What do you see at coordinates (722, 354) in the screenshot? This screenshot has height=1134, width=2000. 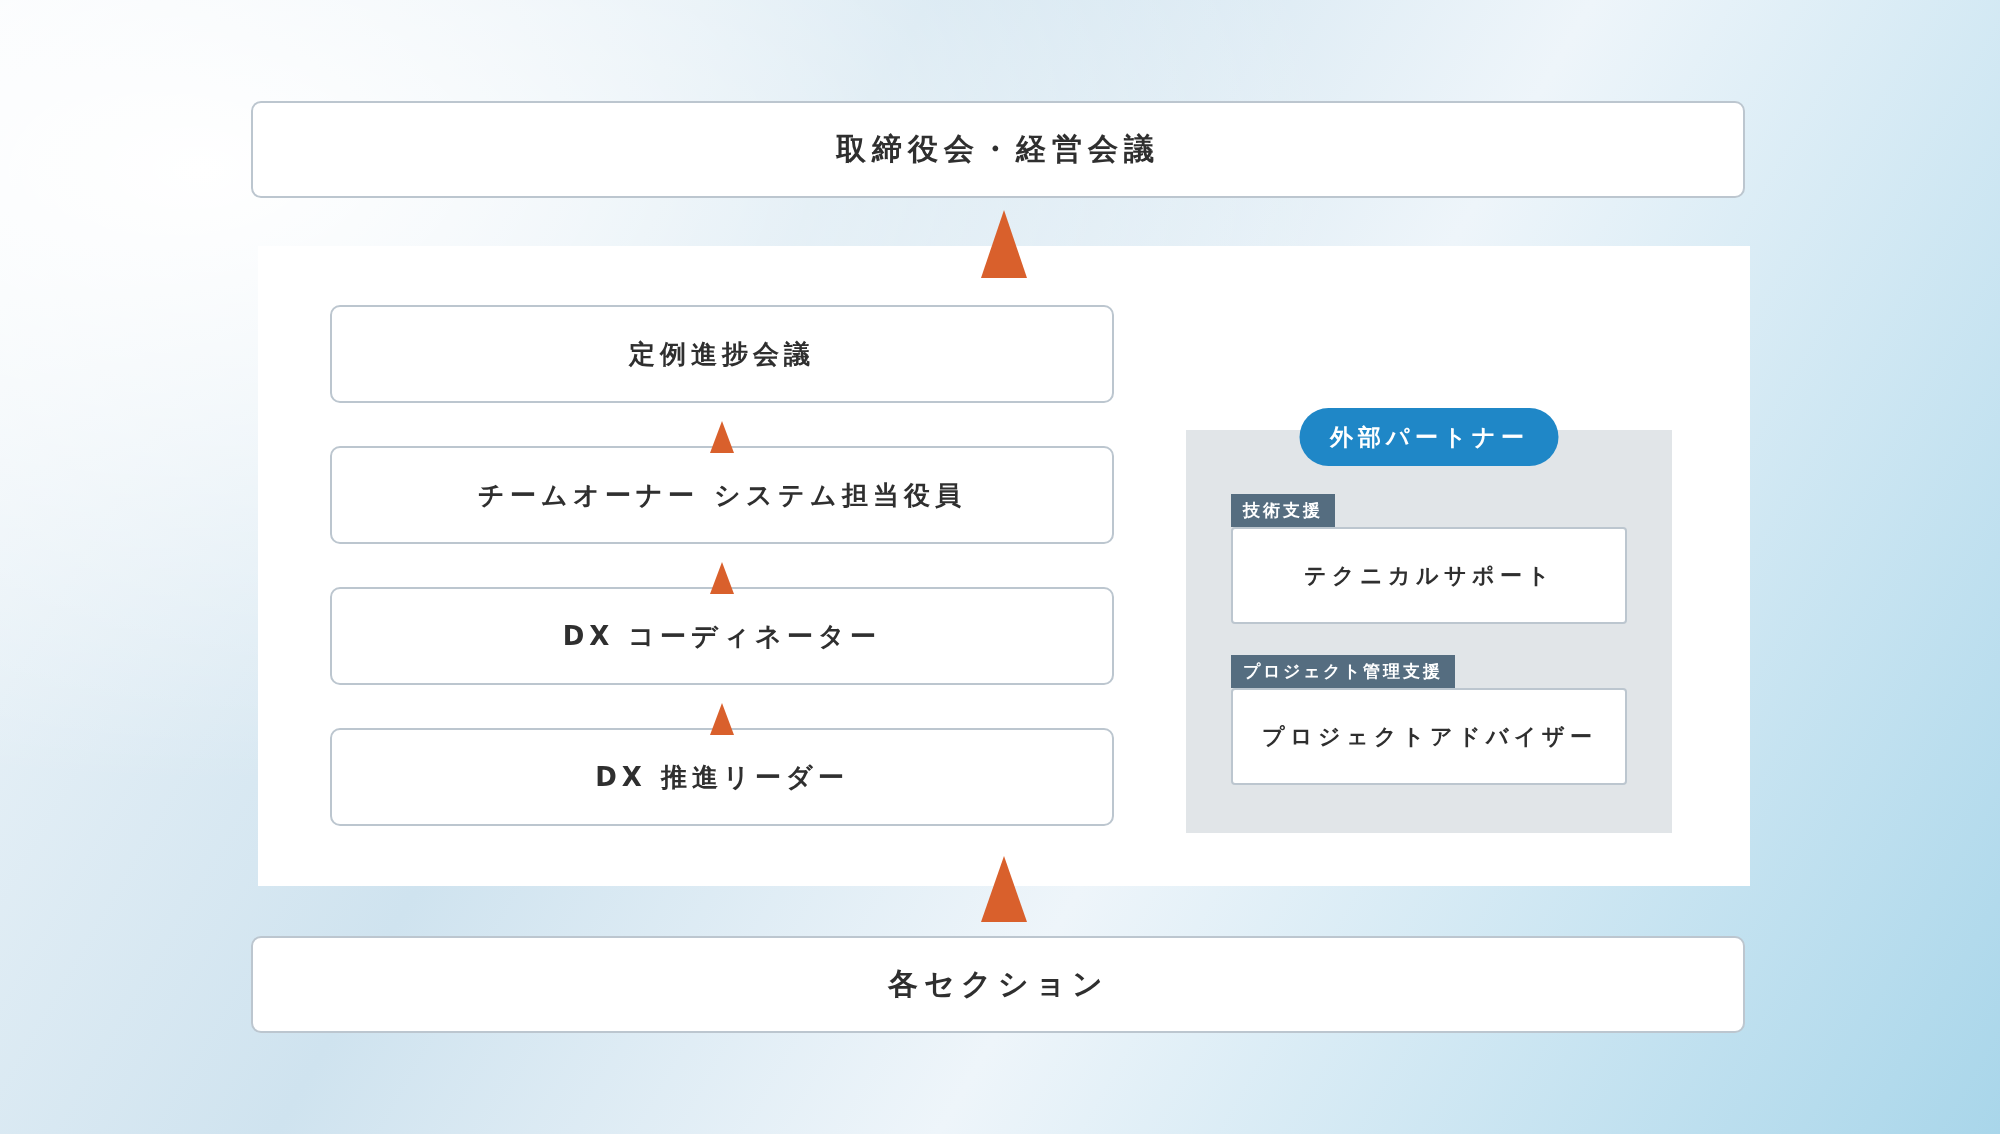 I see `role-box: 定例進捗会議` at bounding box center [722, 354].